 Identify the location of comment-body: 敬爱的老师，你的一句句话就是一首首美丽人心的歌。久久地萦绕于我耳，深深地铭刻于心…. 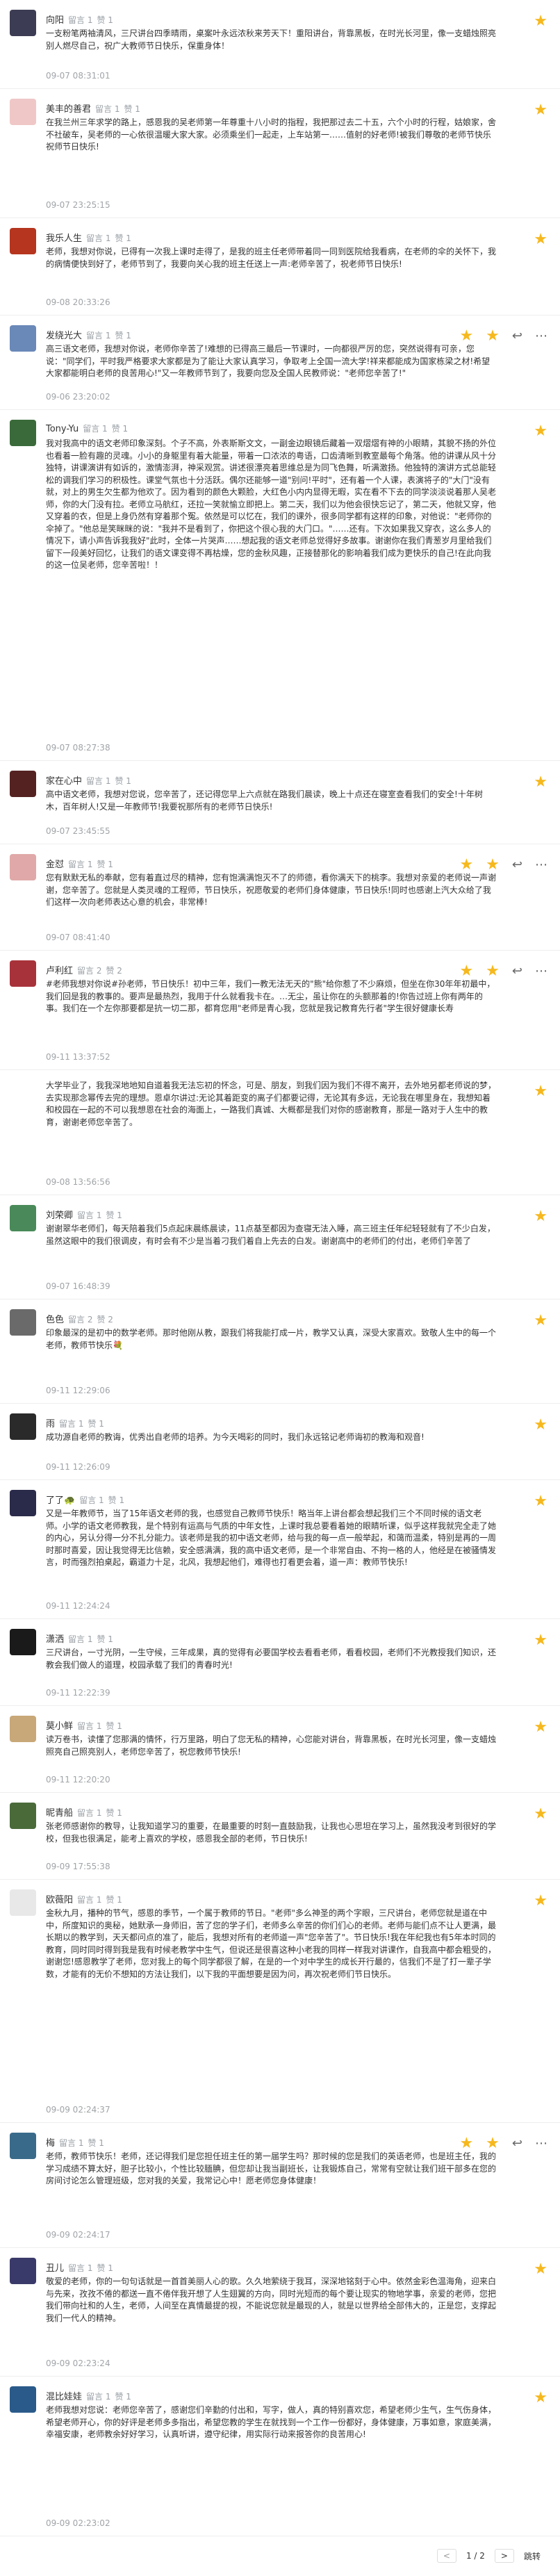
(271, 2299).